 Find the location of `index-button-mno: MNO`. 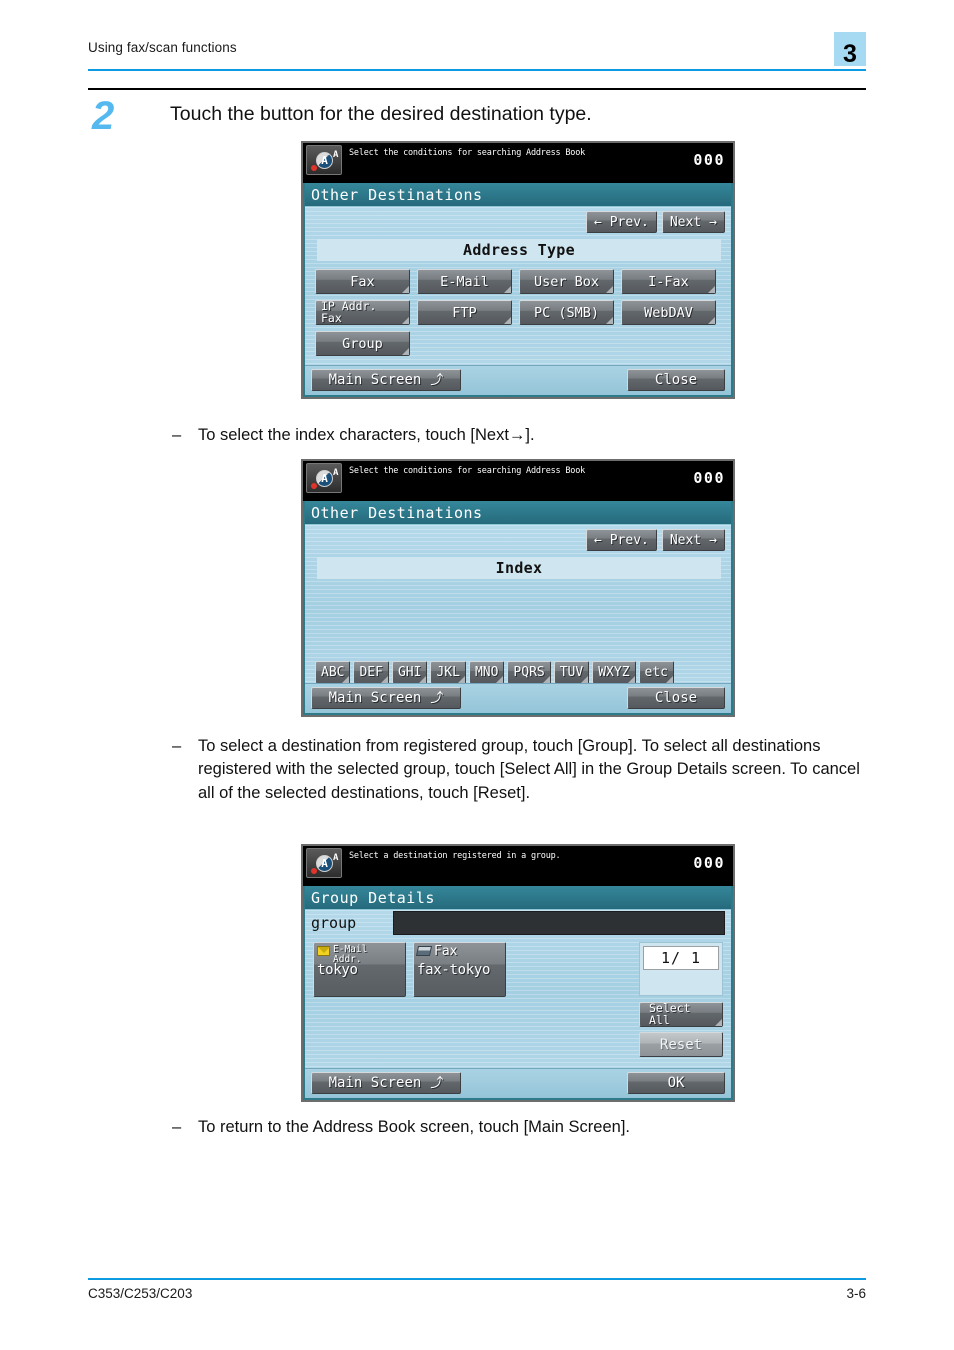

index-button-mno: MNO is located at coordinates (486, 672).